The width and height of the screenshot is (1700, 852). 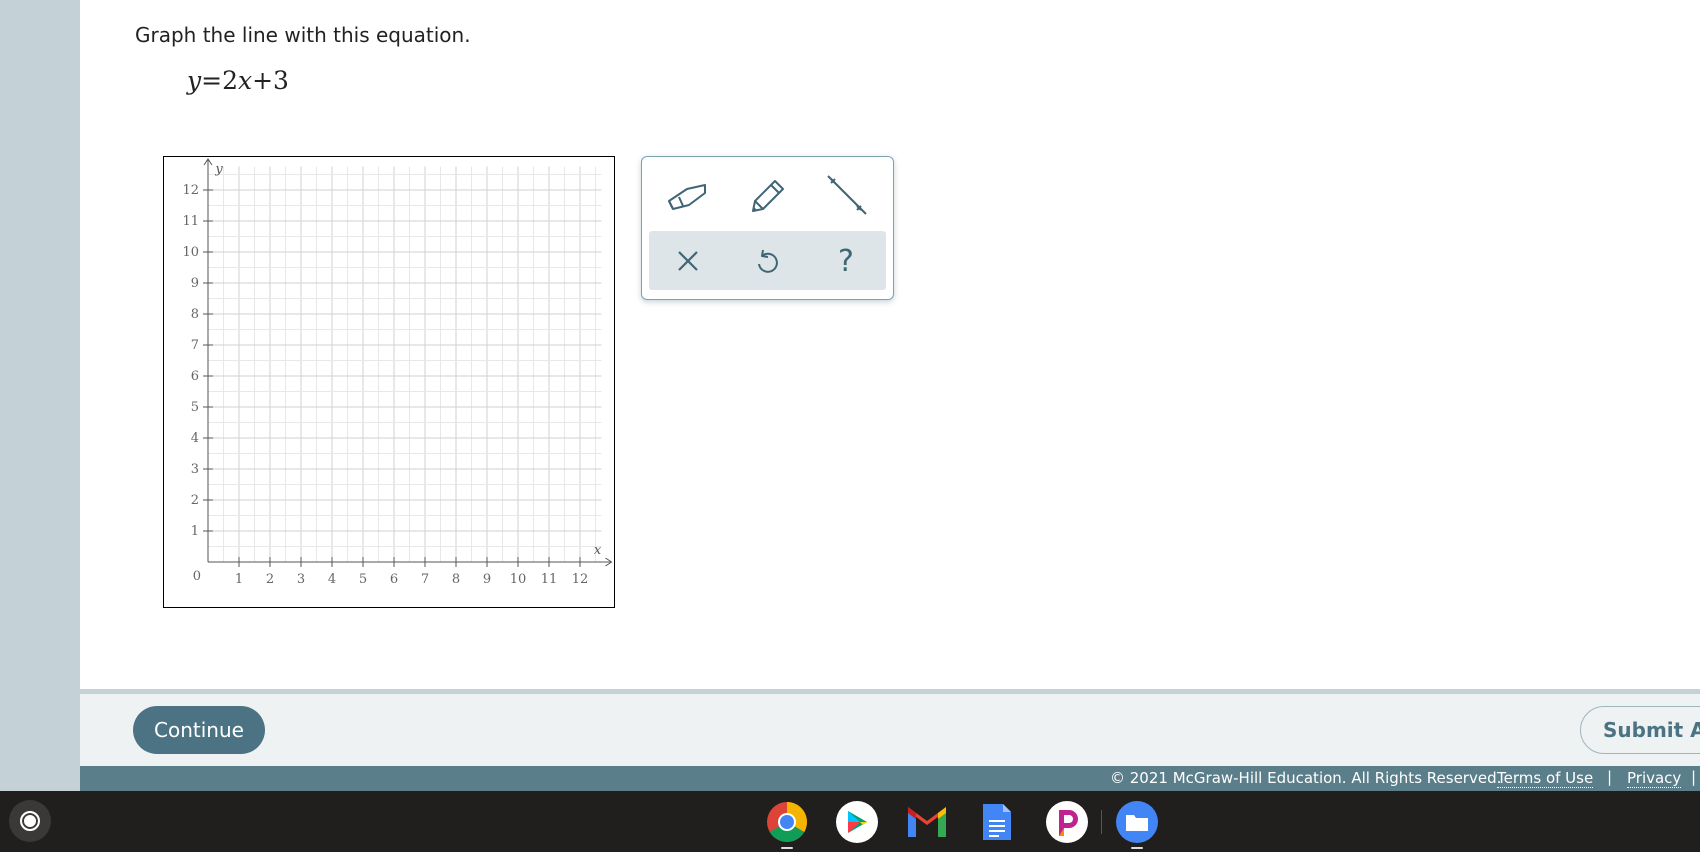 What do you see at coordinates (197, 576) in the screenshot?
I see `origin-label: 0` at bounding box center [197, 576].